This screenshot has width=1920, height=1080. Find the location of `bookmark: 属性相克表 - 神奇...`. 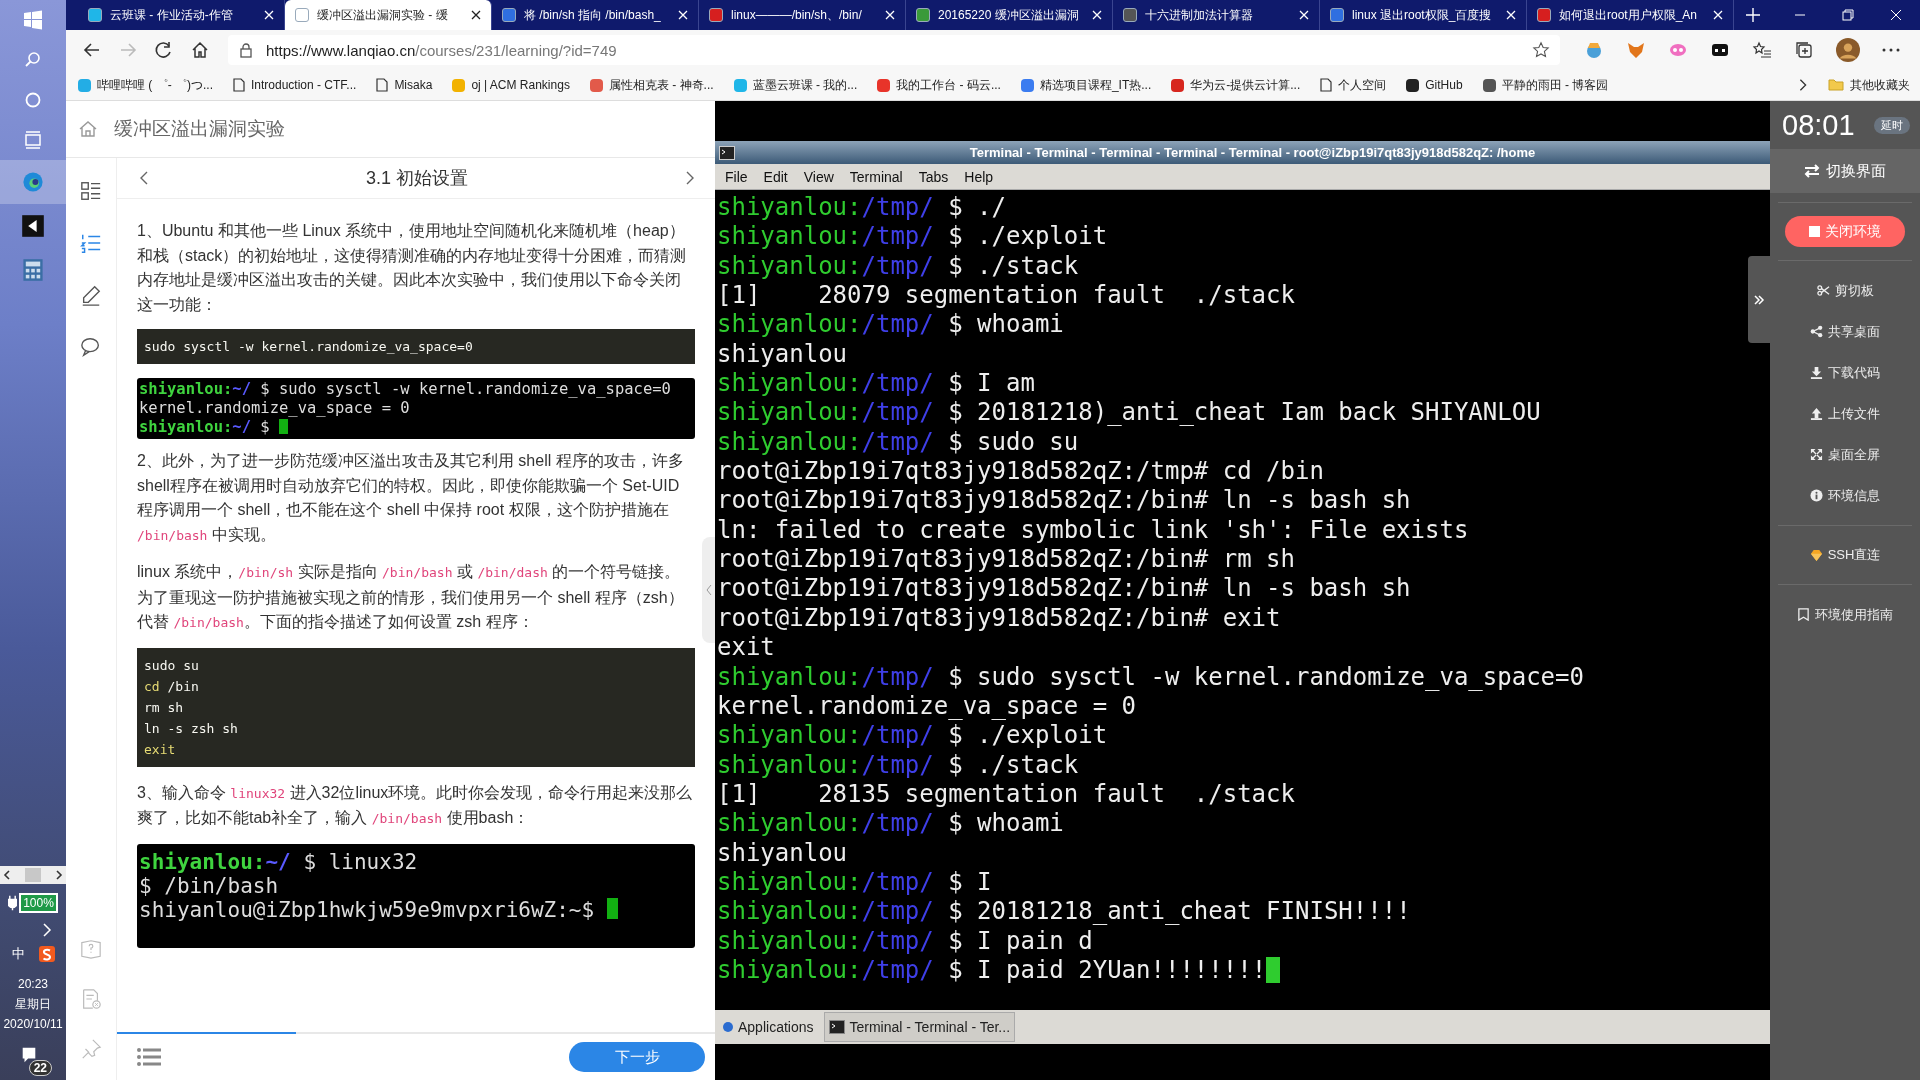

bookmark: 属性相克表 - 神奇... is located at coordinates (651, 85).